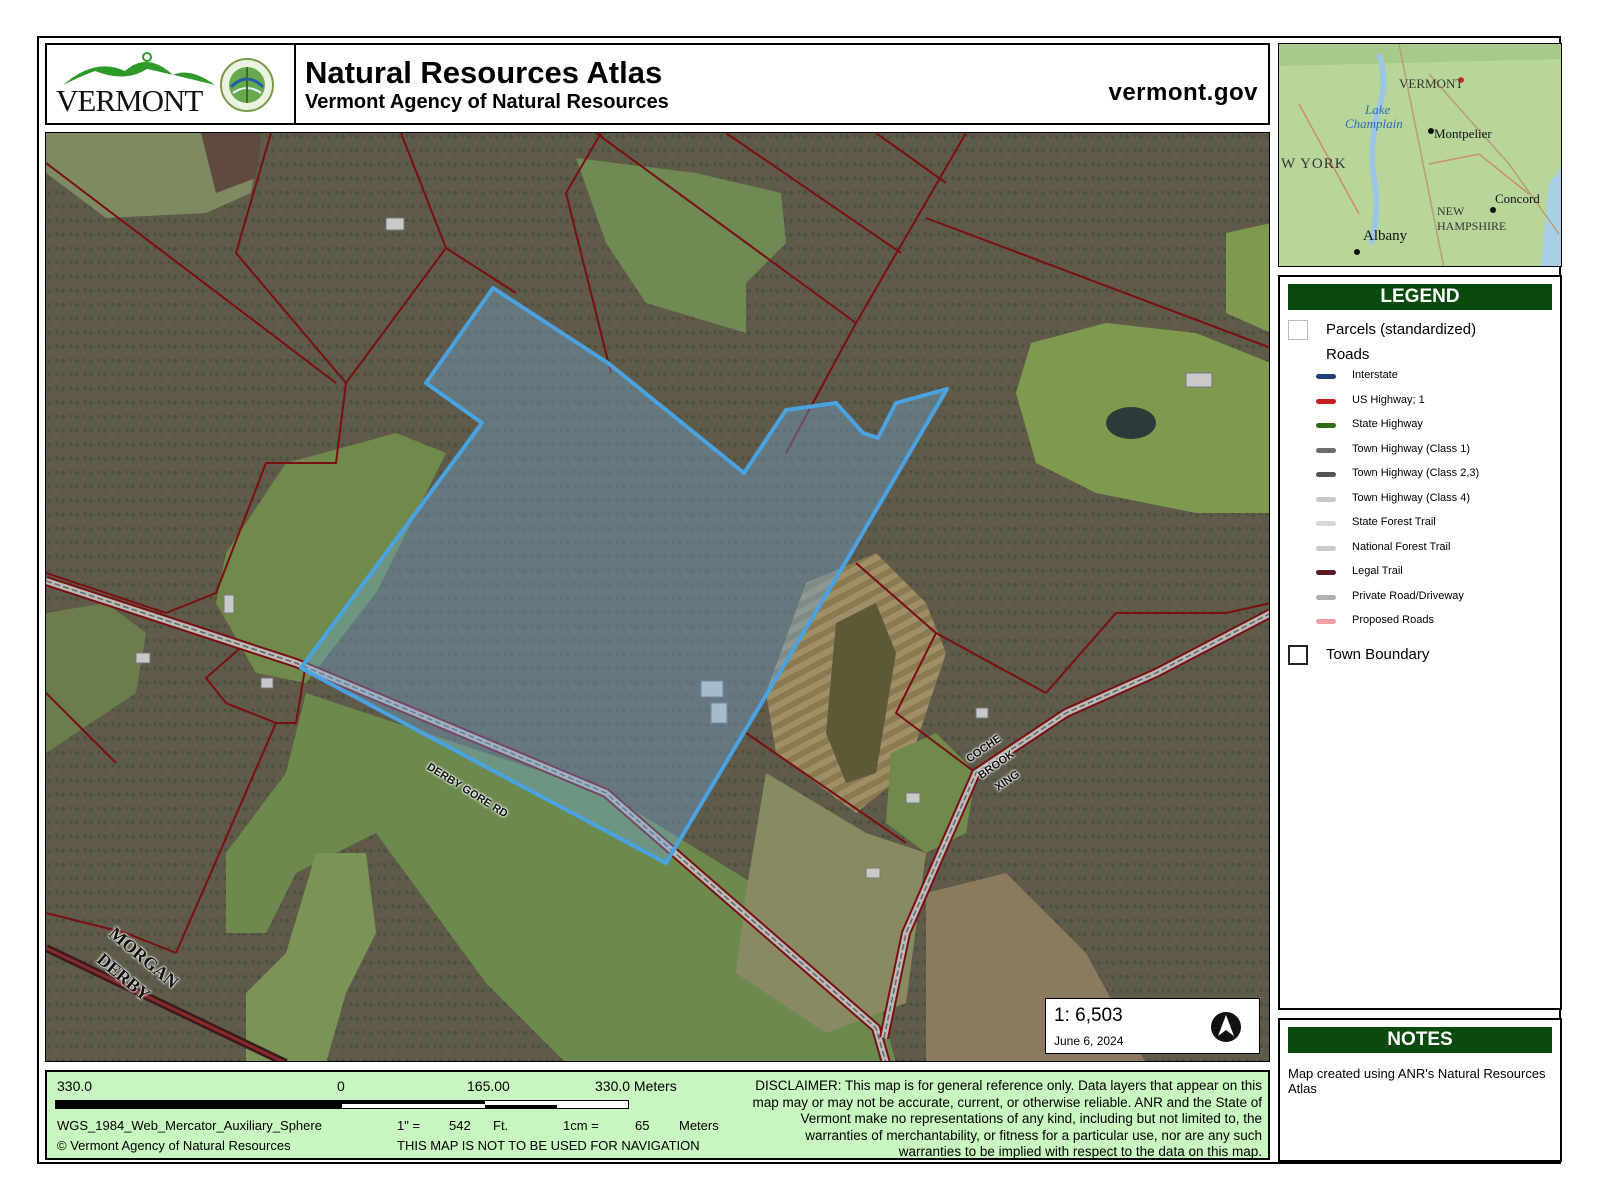 This screenshot has height=1200, width=1600. I want to click on legend-title: LEGEND, so click(1420, 297).